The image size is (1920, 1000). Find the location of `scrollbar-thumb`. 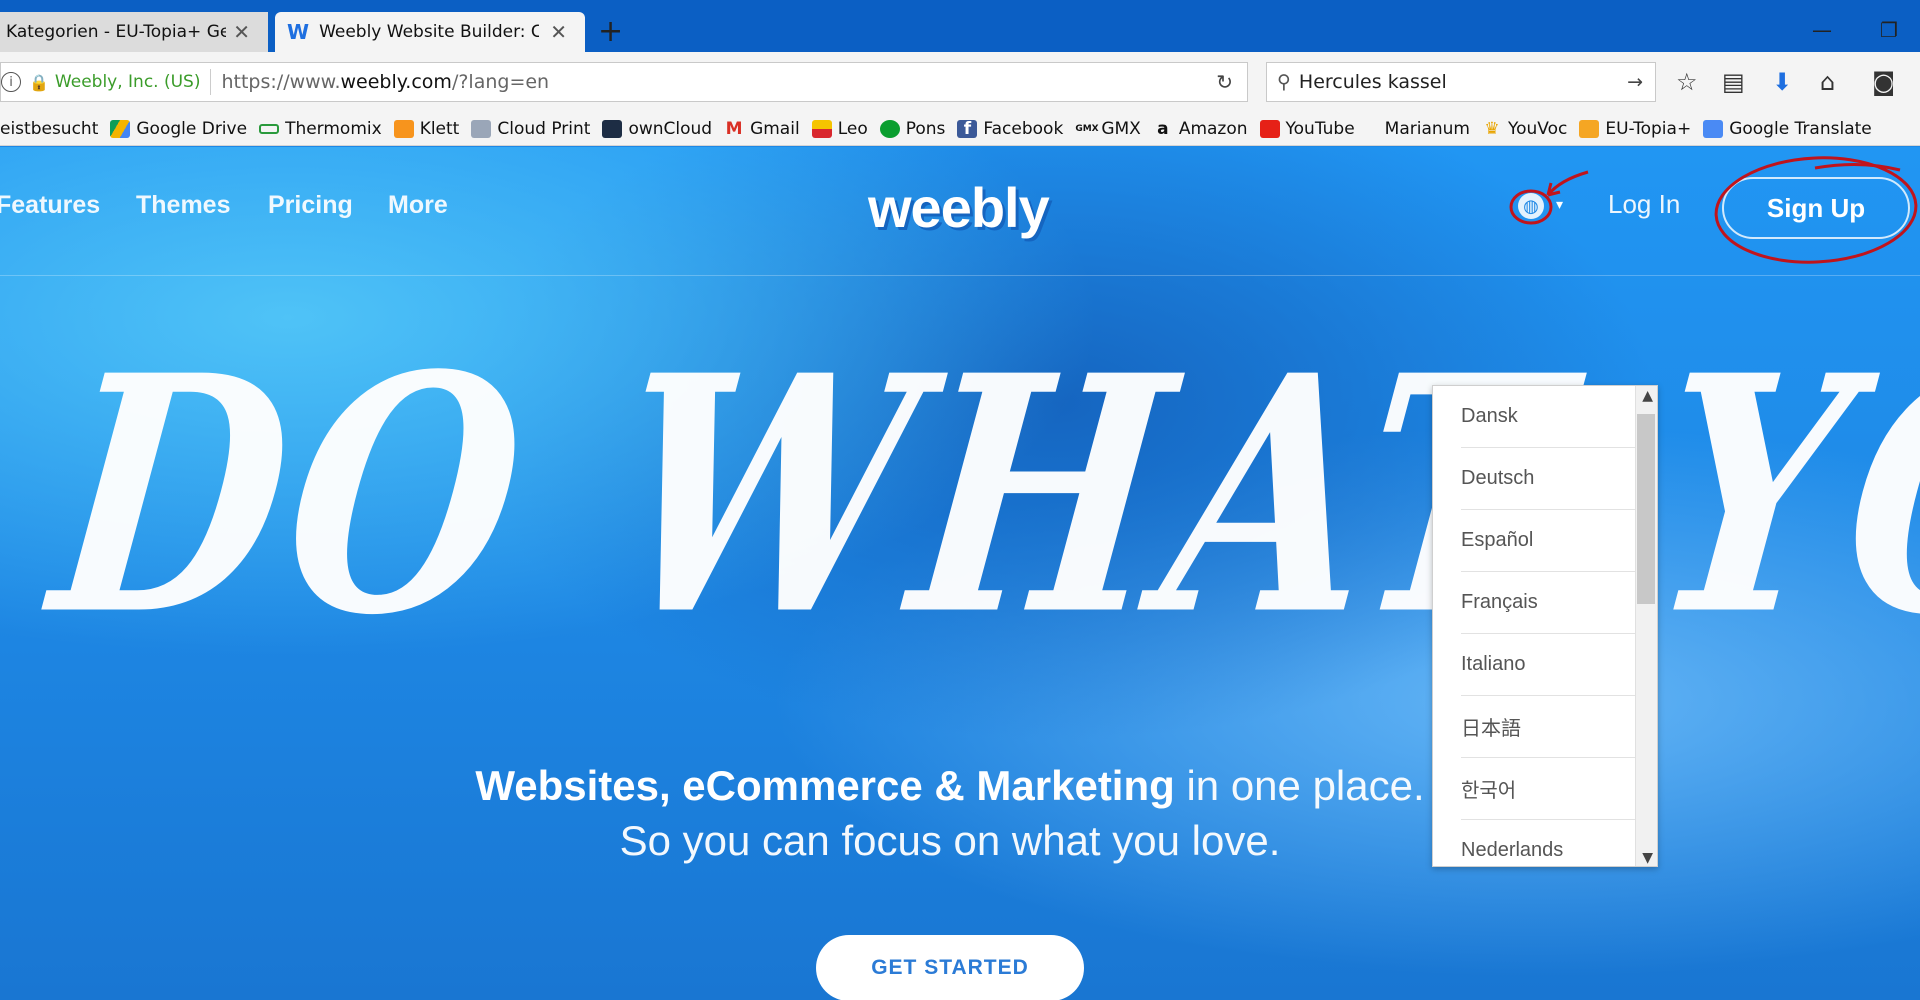

scrollbar-thumb is located at coordinates (1646, 509).